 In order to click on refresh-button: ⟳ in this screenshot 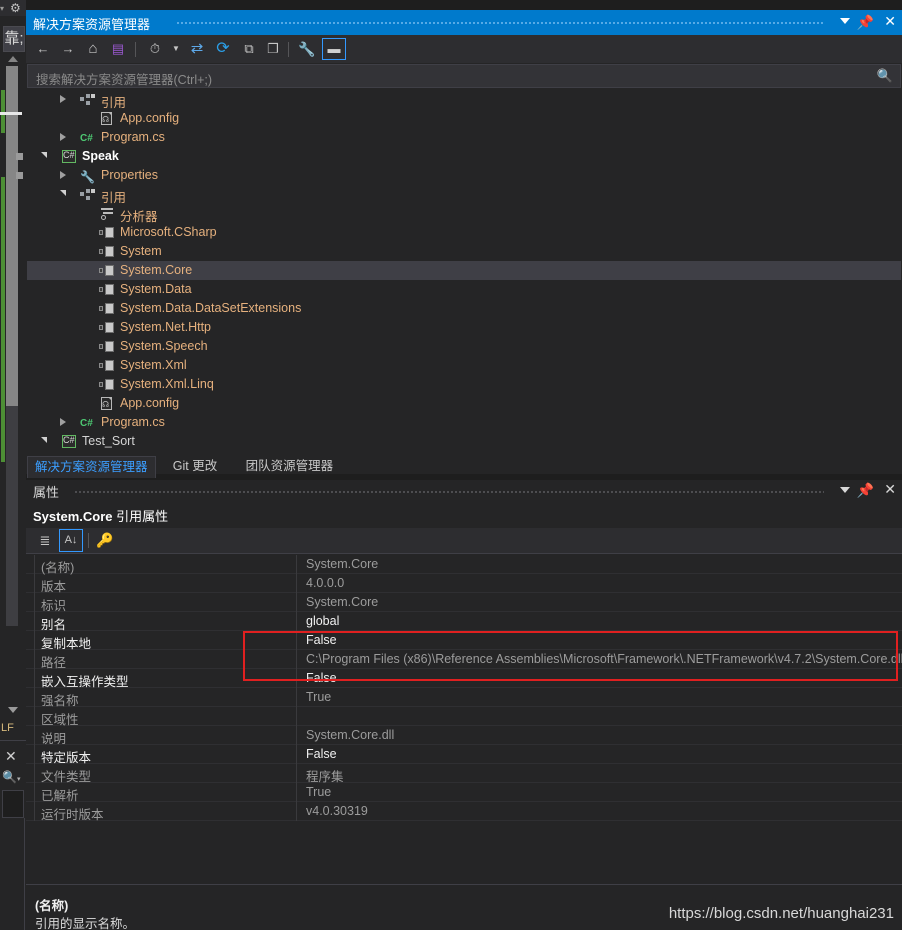, I will do `click(223, 49)`.